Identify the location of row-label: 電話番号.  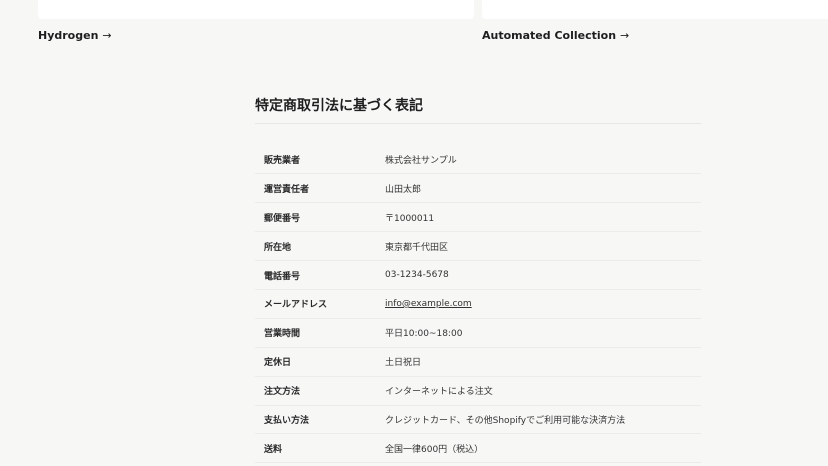
(282, 276).